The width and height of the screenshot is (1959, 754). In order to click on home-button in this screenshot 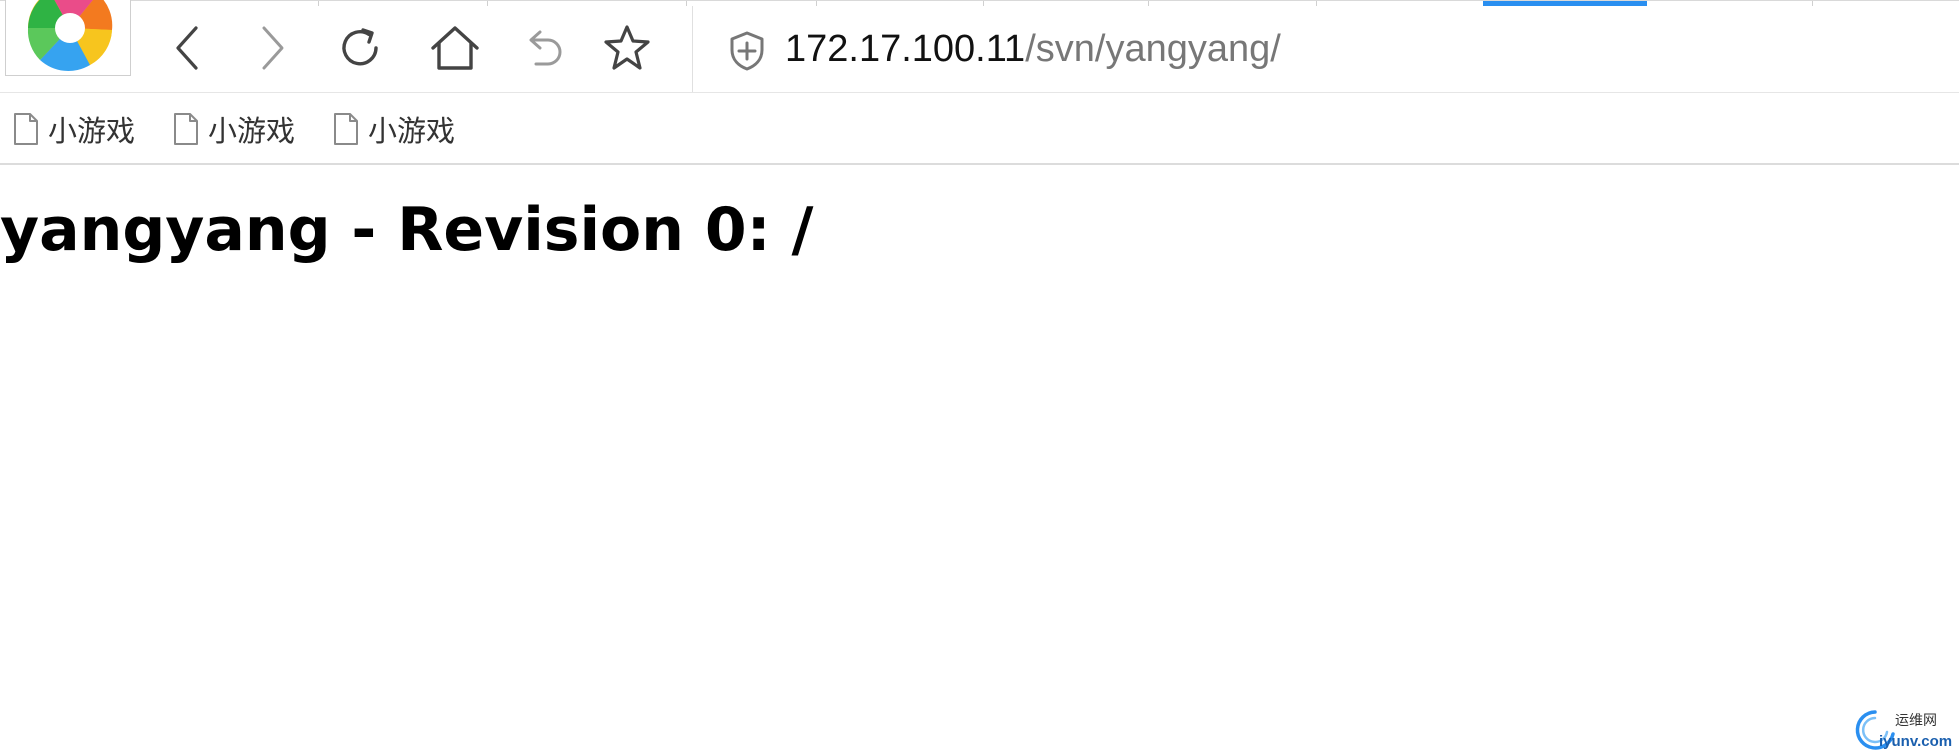, I will do `click(455, 48)`.